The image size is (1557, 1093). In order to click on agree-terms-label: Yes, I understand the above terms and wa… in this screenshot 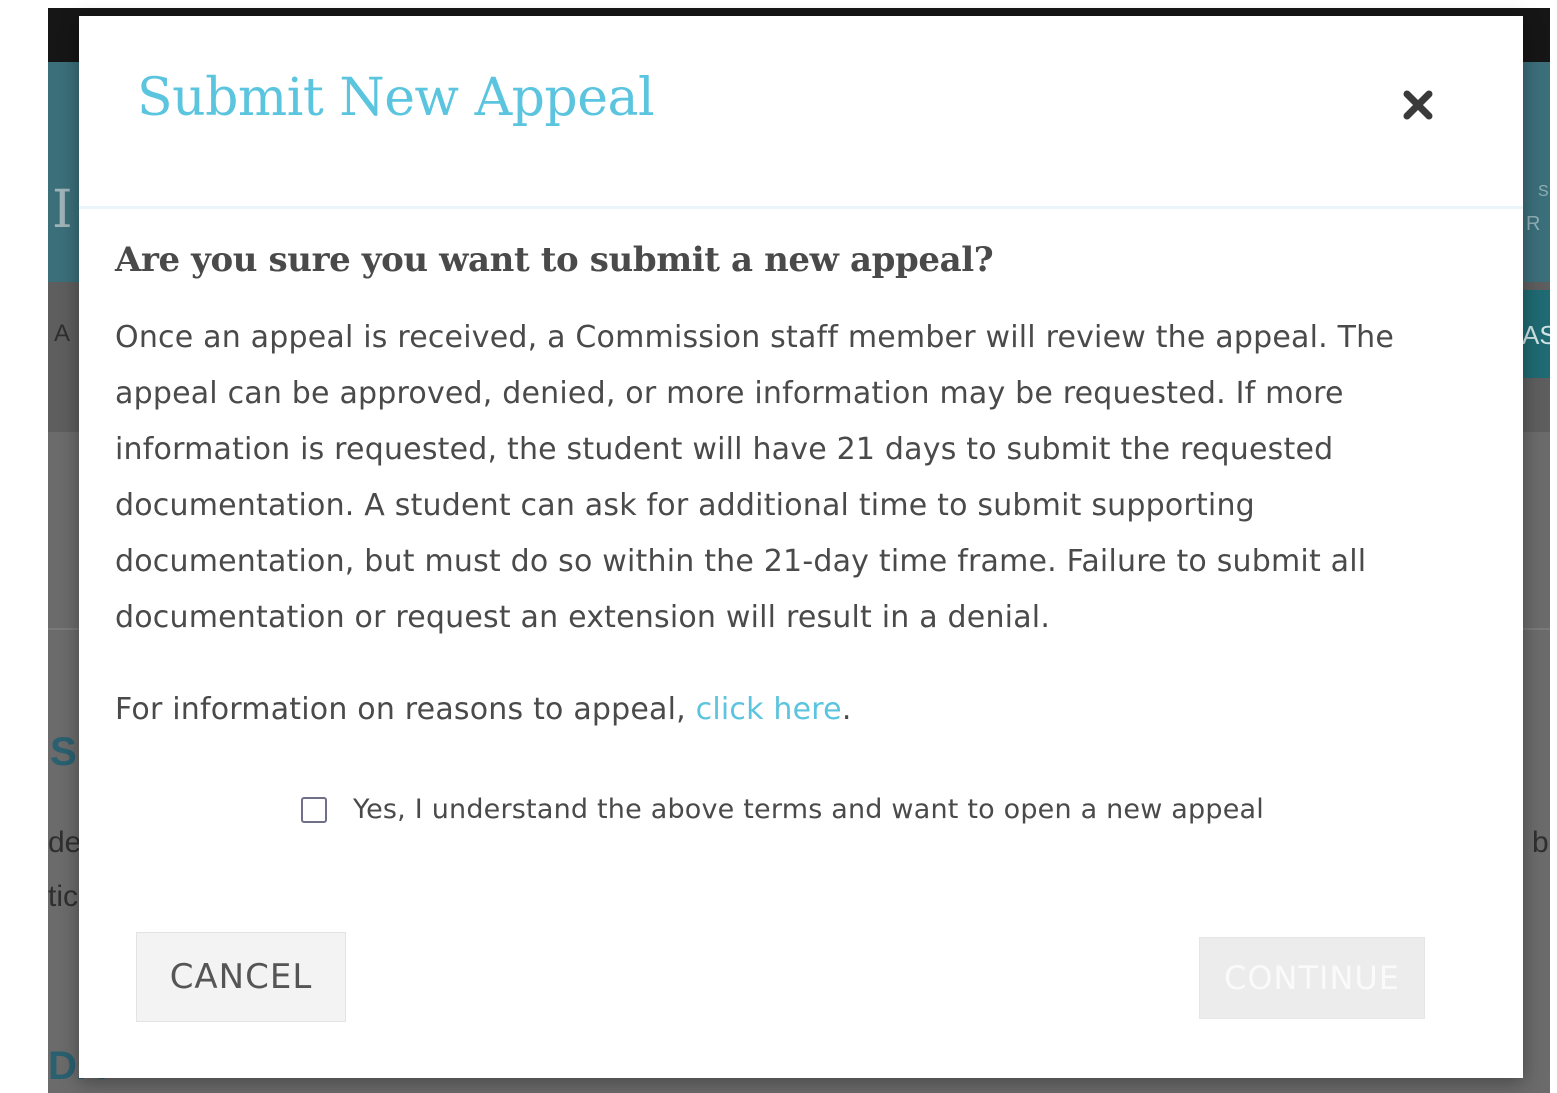, I will do `click(808, 809)`.